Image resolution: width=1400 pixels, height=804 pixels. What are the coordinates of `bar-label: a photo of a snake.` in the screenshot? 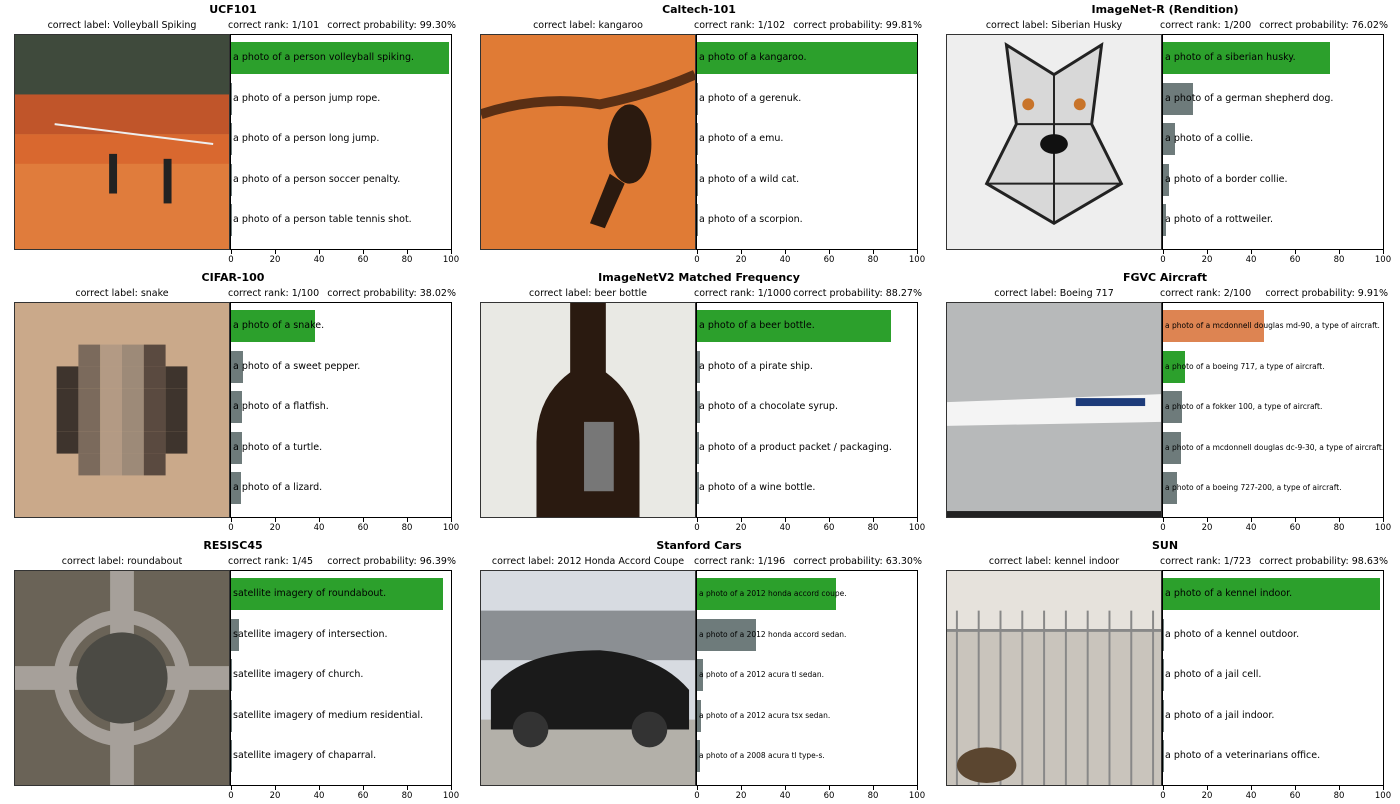 It's located at (279, 325).